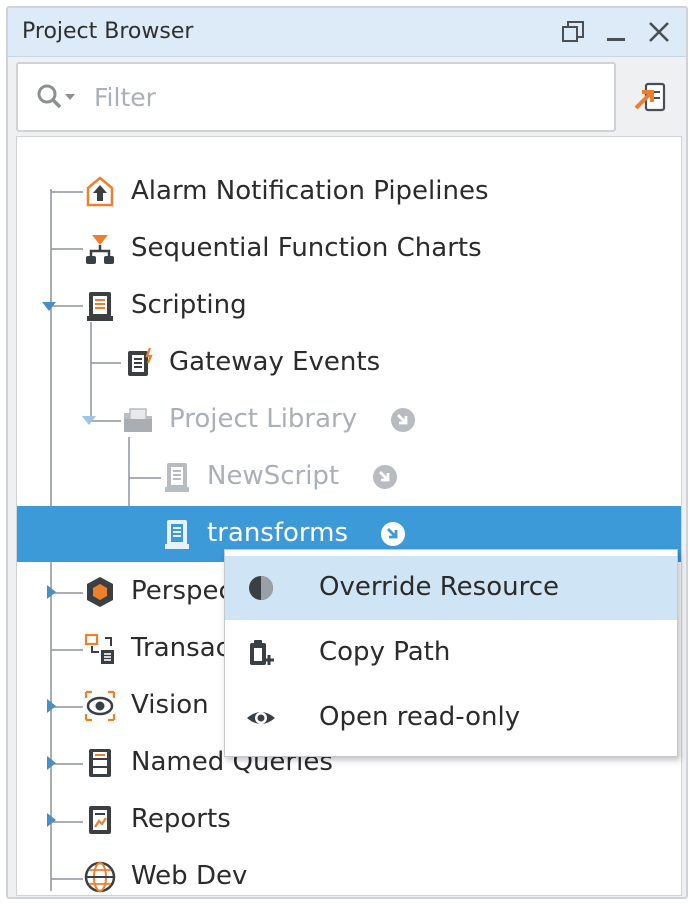  I want to click on menu-item-open-read-only: Open read-only, so click(451, 718).